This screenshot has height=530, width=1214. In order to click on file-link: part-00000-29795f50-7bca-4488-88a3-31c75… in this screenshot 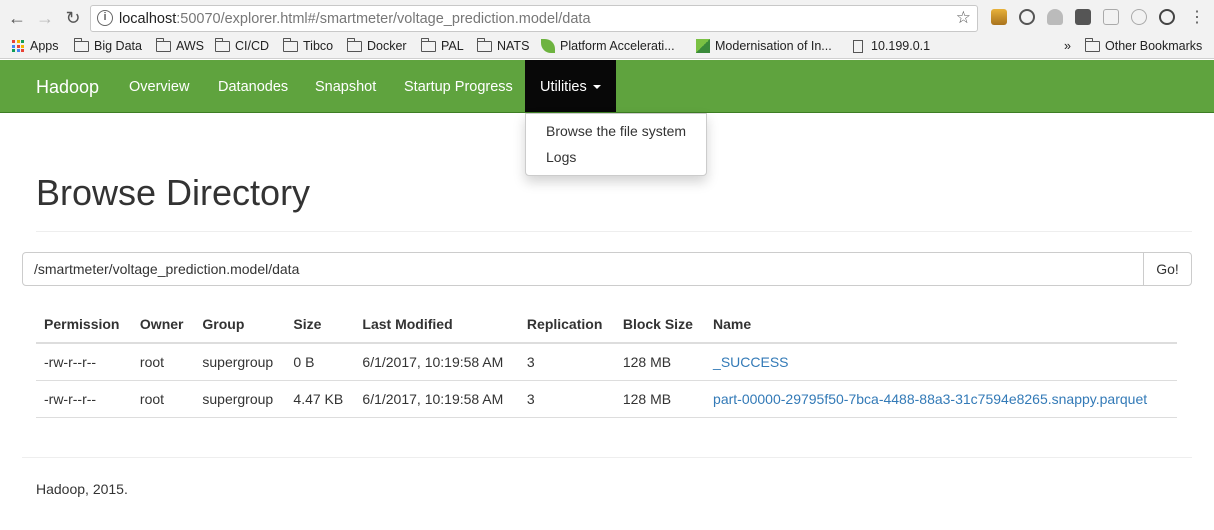, I will do `click(930, 399)`.